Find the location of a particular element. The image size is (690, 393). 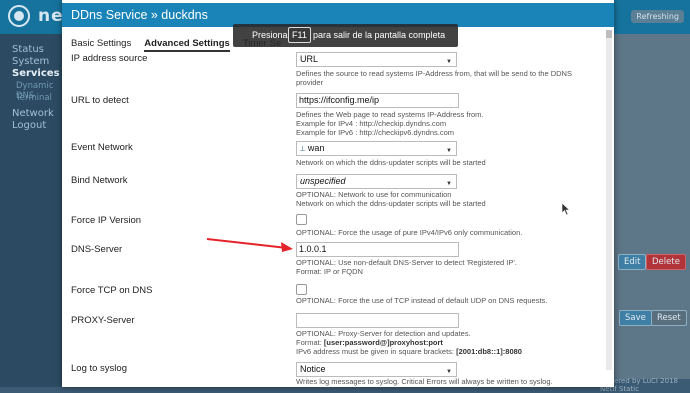

url-detect-label: URL to detect is located at coordinates (100, 100).